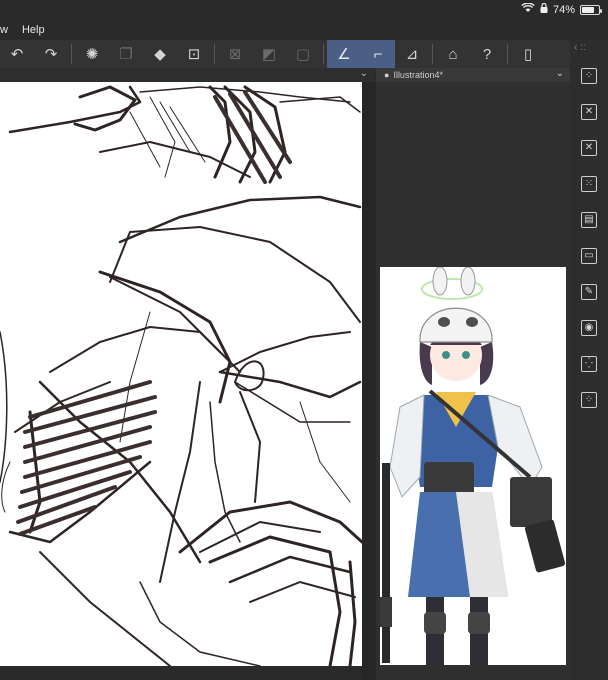 The image size is (608, 680). Describe the element at coordinates (412, 54) in the screenshot. I see `ruler-icon: ⊿` at that location.